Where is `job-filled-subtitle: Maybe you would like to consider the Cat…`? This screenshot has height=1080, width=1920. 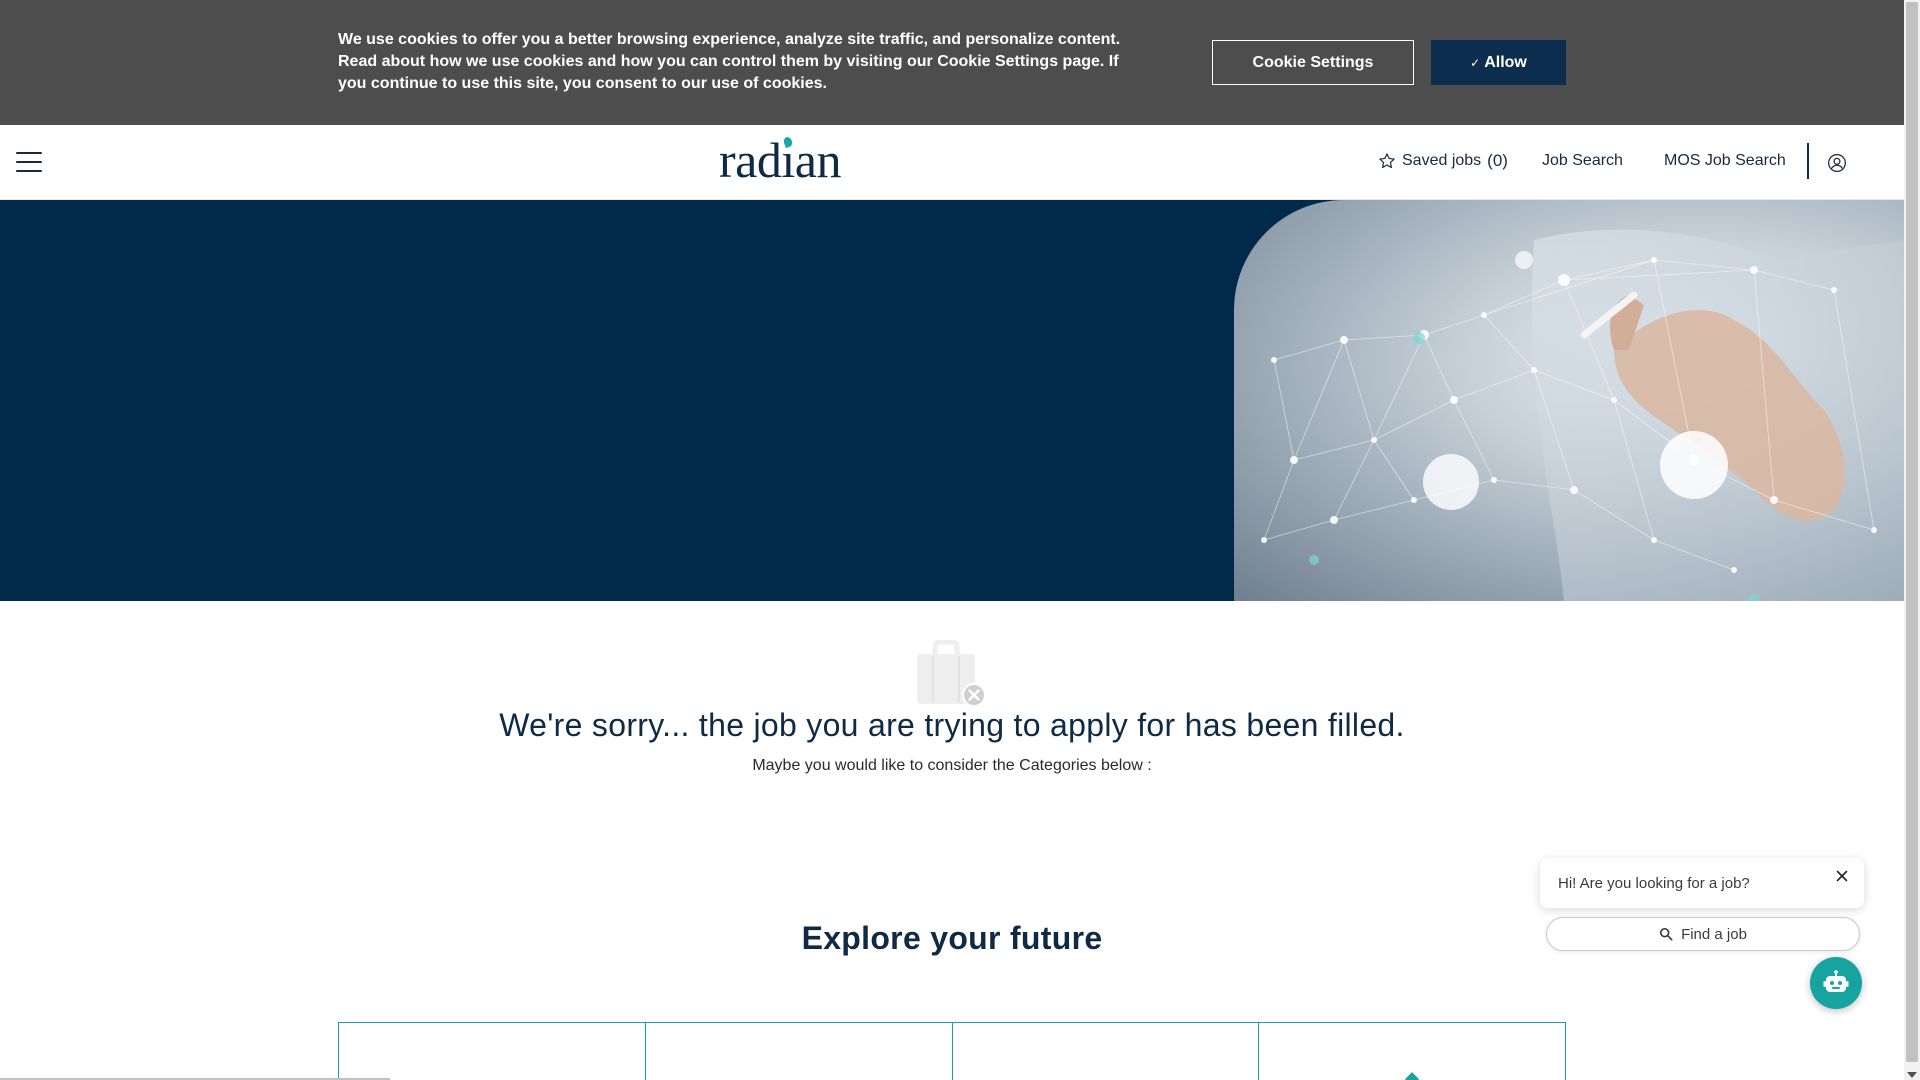
job-filled-subtitle: Maybe you would like to consider the Cat… is located at coordinates (952, 765).